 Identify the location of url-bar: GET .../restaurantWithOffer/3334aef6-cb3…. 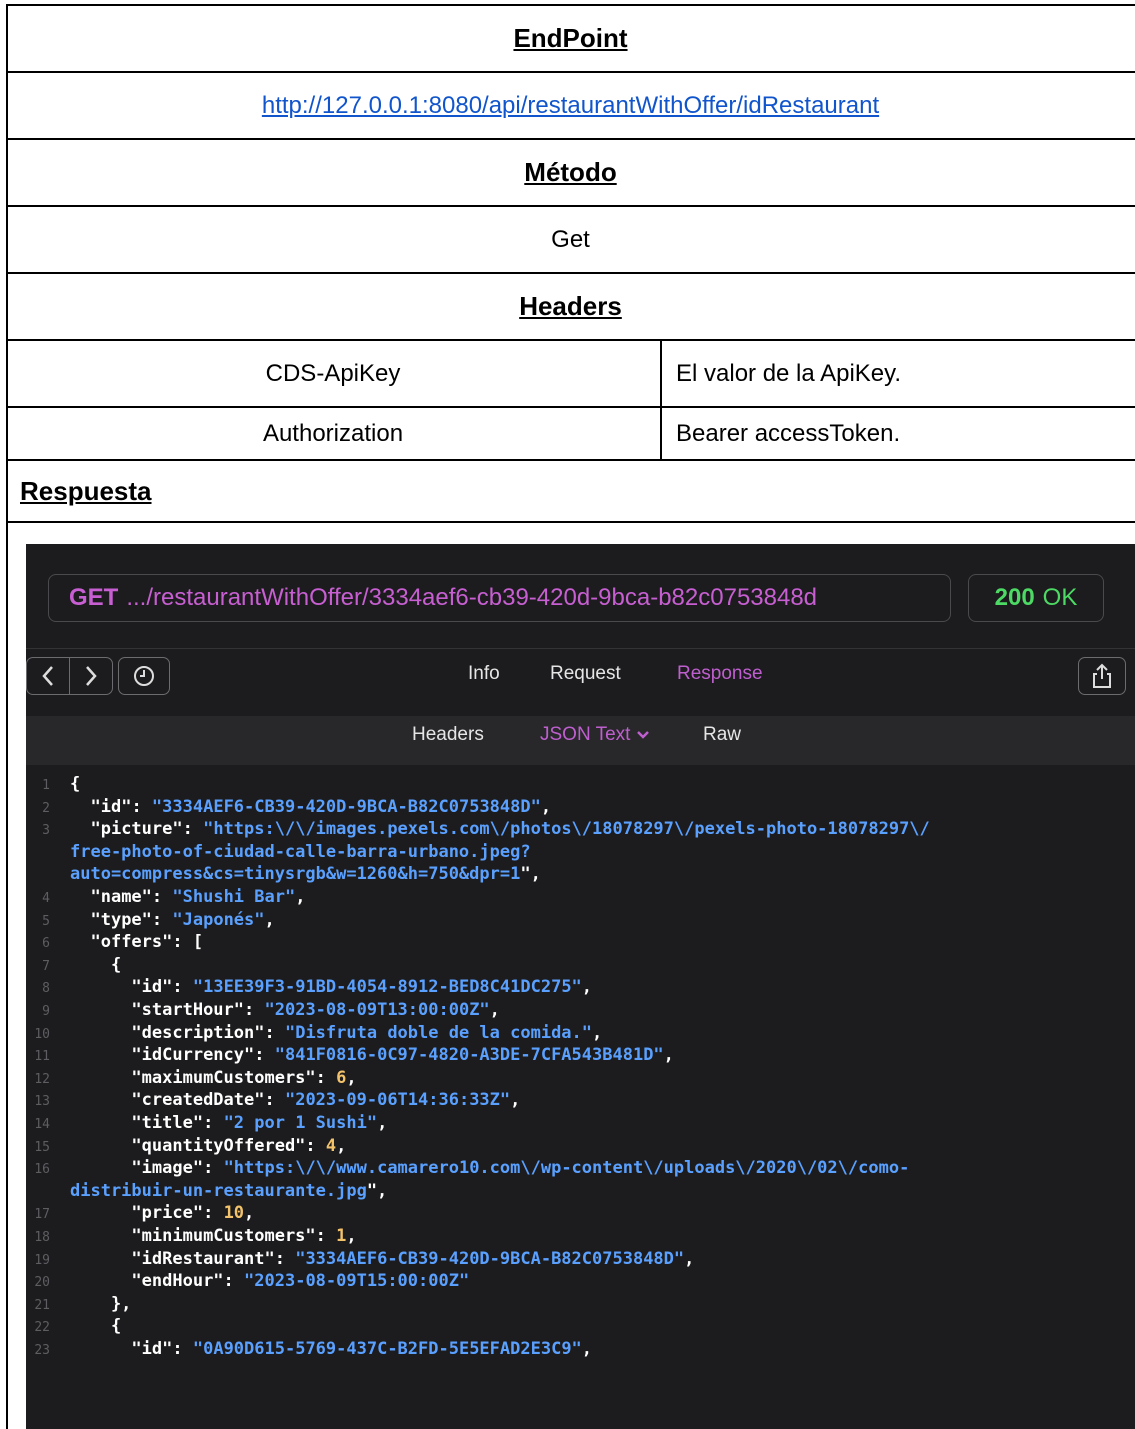
(499, 598).